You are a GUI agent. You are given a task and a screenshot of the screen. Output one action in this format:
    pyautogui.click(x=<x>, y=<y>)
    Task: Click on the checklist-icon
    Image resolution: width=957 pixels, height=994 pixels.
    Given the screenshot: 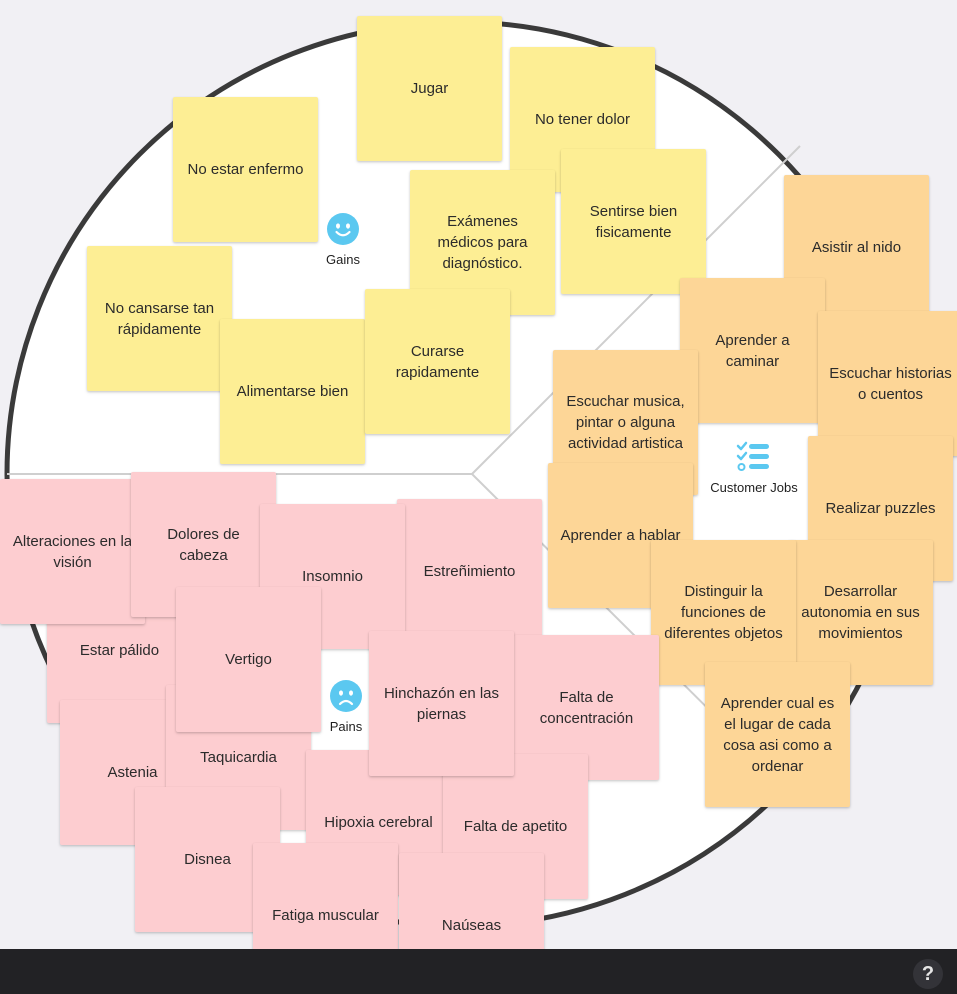 What is the action you would take?
    pyautogui.click(x=752, y=456)
    